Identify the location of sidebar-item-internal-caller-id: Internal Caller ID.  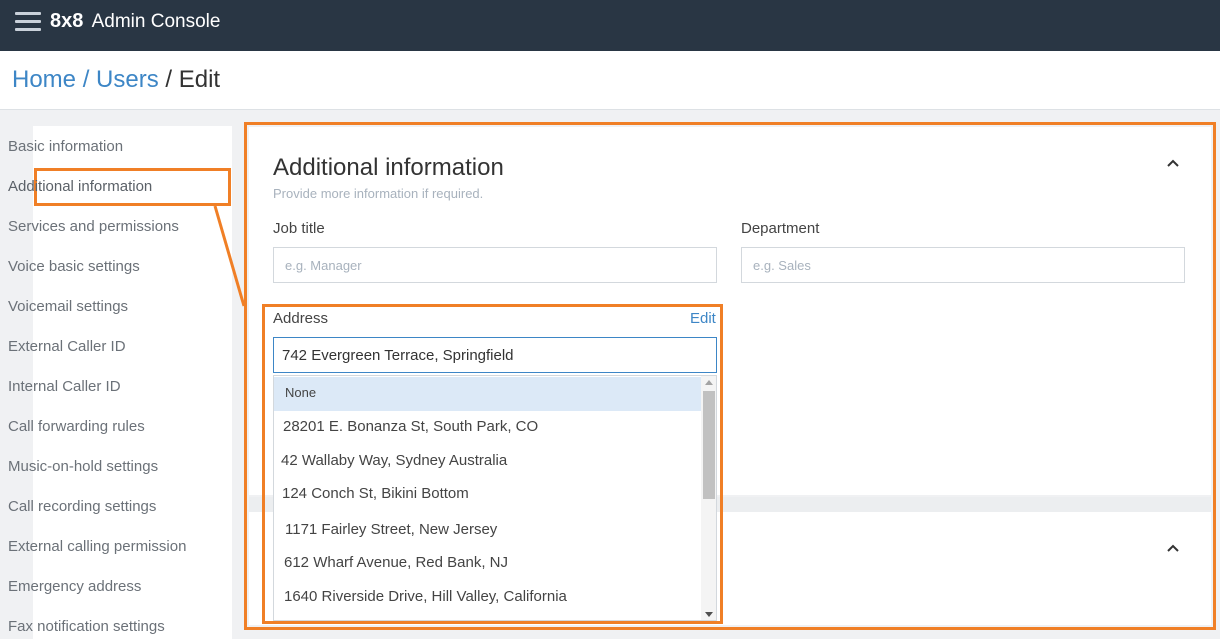
(64, 386).